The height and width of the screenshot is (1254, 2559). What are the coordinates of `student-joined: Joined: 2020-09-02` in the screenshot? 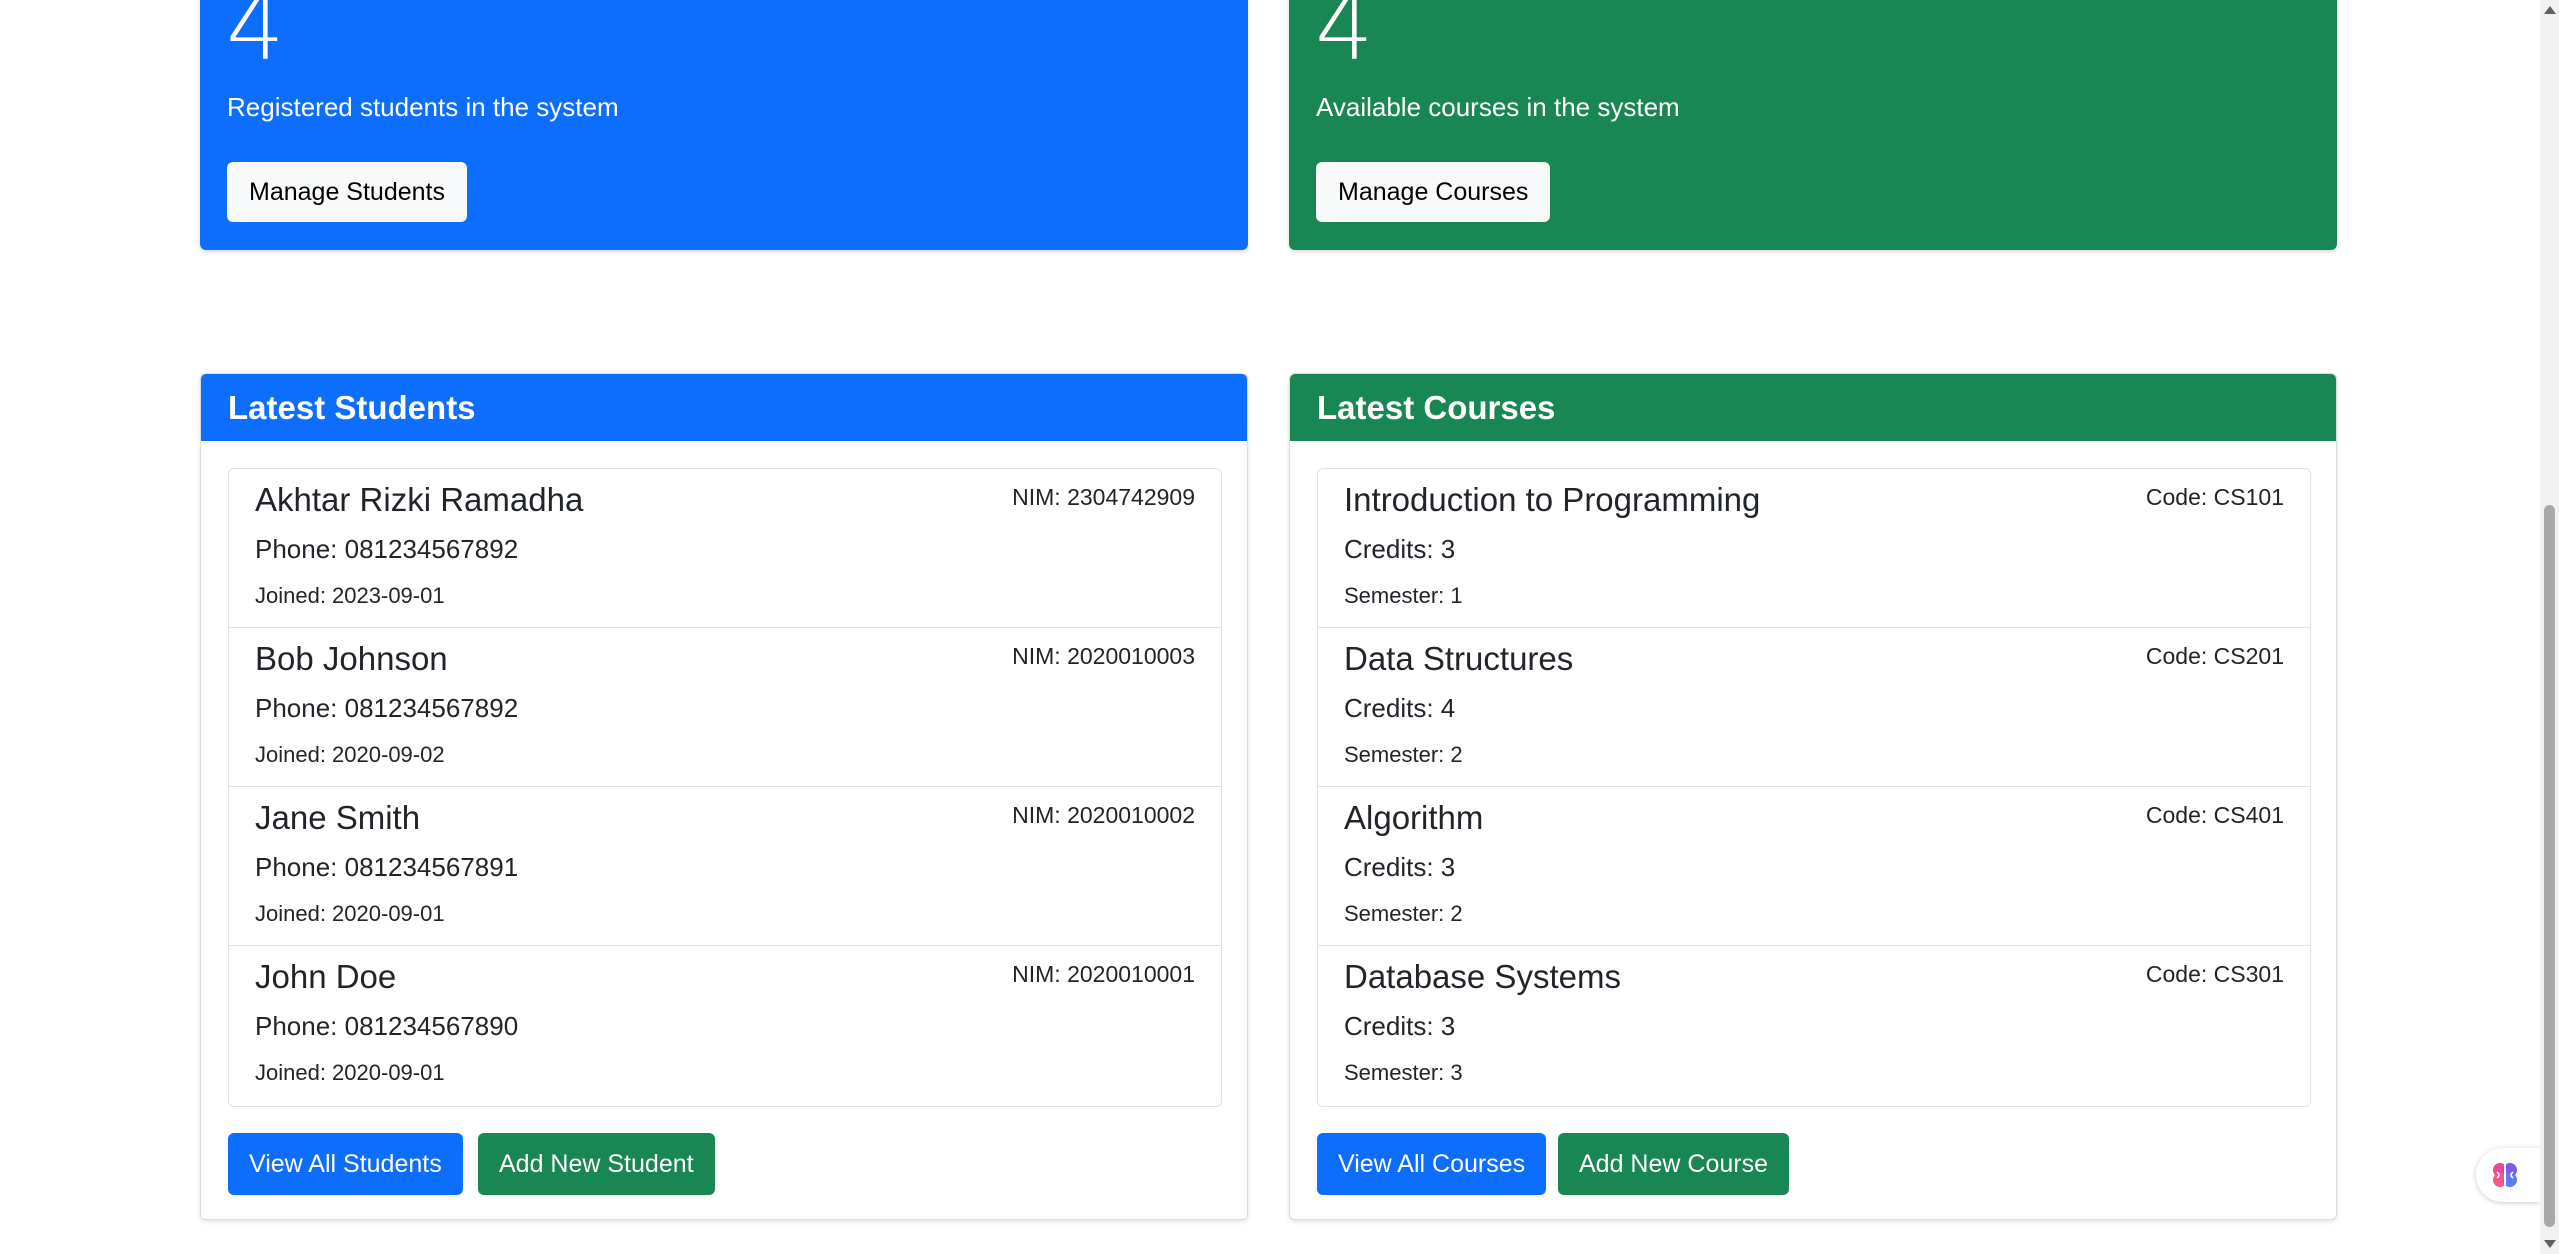 It's located at (350, 754).